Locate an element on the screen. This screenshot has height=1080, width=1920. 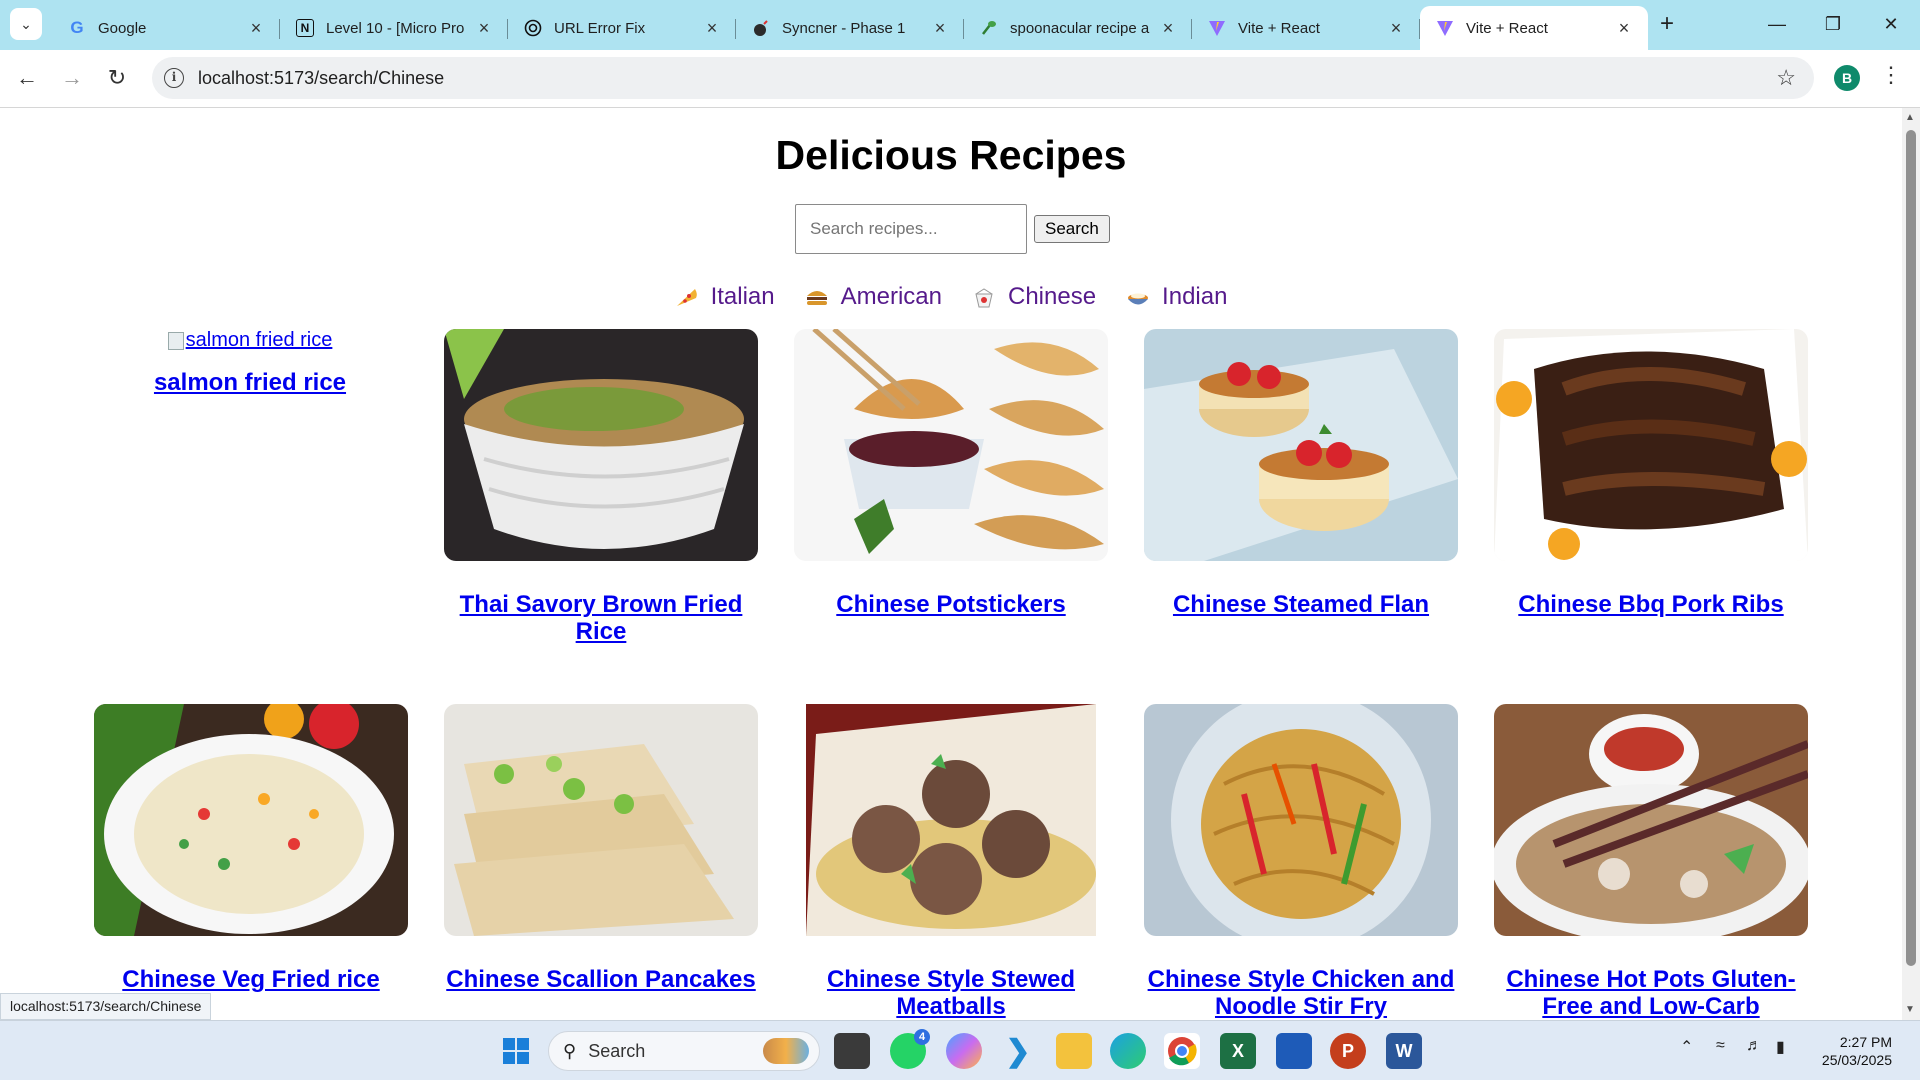
tab-chatgpt: URL Error Fix × is located at coordinates (622, 28).